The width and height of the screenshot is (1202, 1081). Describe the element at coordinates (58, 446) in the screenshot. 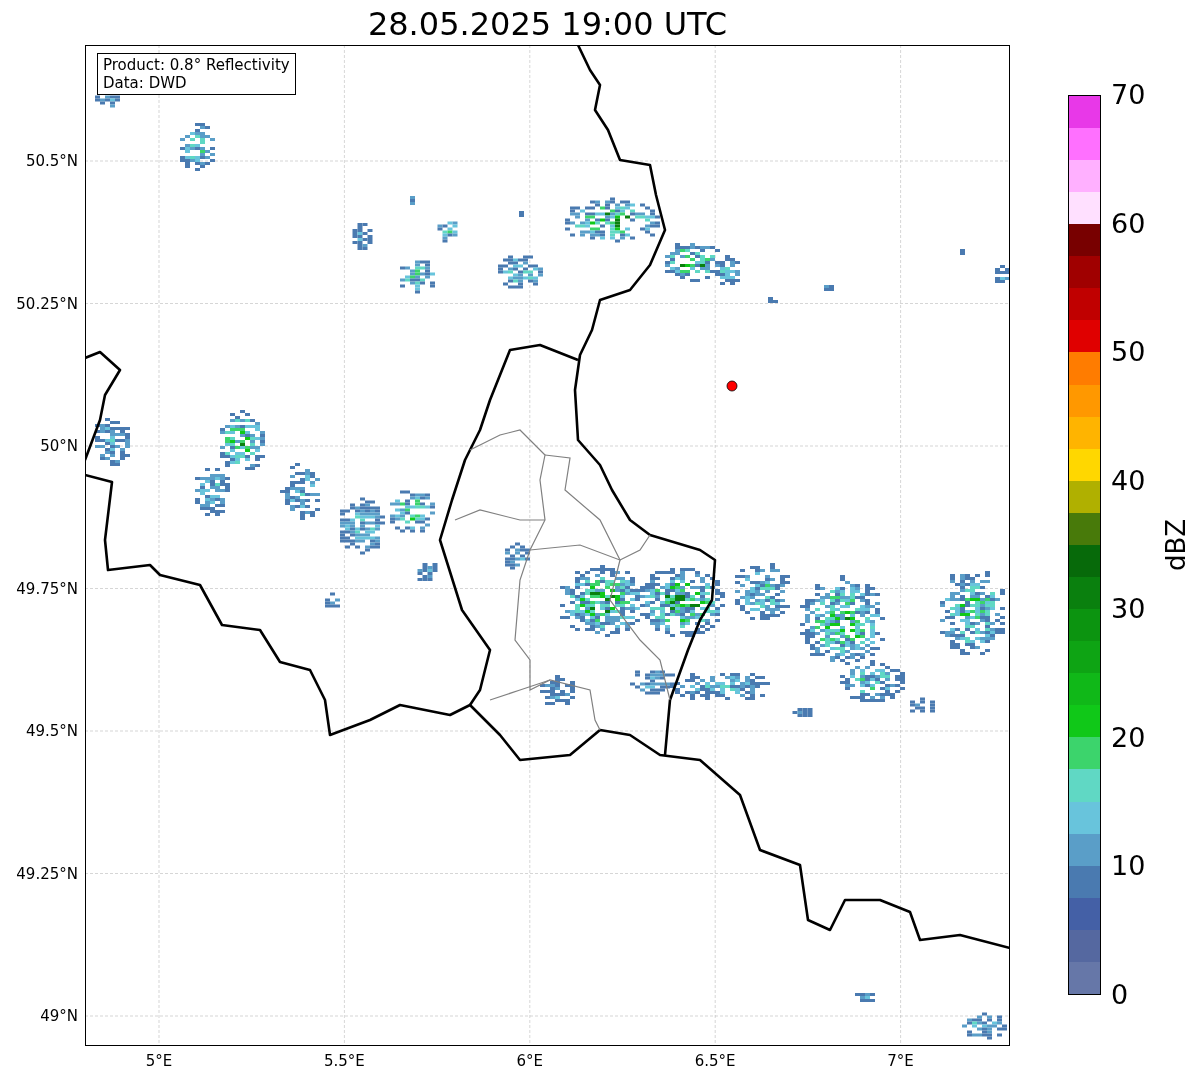

I see `latitude-label: 50°N` at that location.